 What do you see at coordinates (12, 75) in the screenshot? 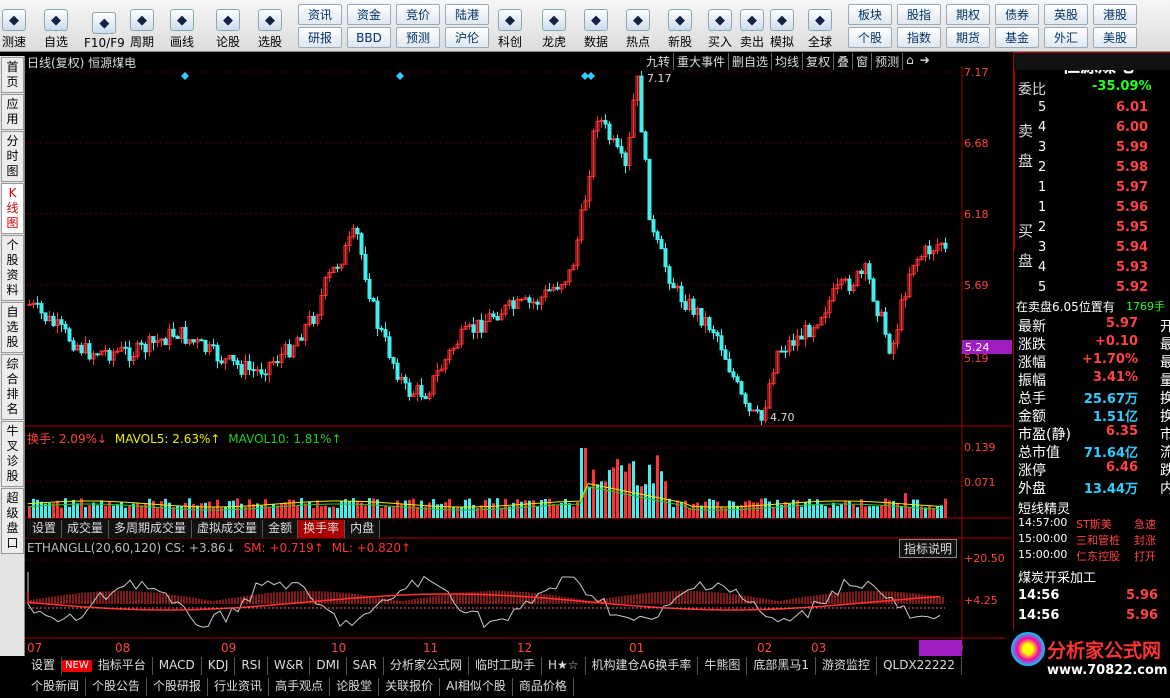
I see `left-tab-0: 首页` at bounding box center [12, 75].